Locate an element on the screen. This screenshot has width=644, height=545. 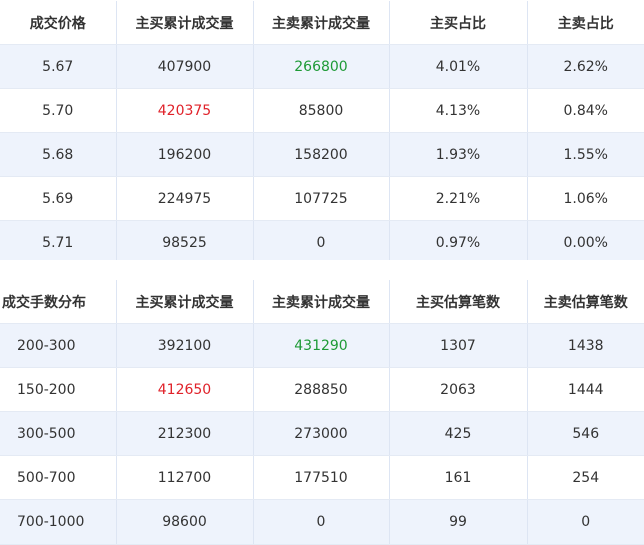
sell-volume-cell: 107725 is located at coordinates (321, 198).